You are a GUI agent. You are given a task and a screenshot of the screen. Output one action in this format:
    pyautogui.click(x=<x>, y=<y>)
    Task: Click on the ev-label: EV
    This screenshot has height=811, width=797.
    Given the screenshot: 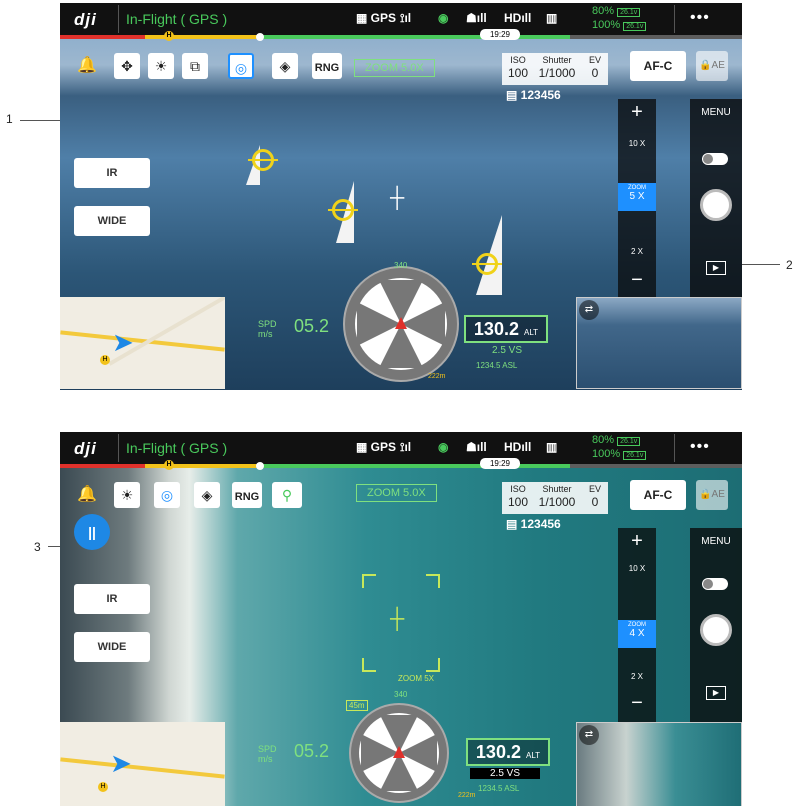 What is the action you would take?
    pyautogui.click(x=594, y=489)
    